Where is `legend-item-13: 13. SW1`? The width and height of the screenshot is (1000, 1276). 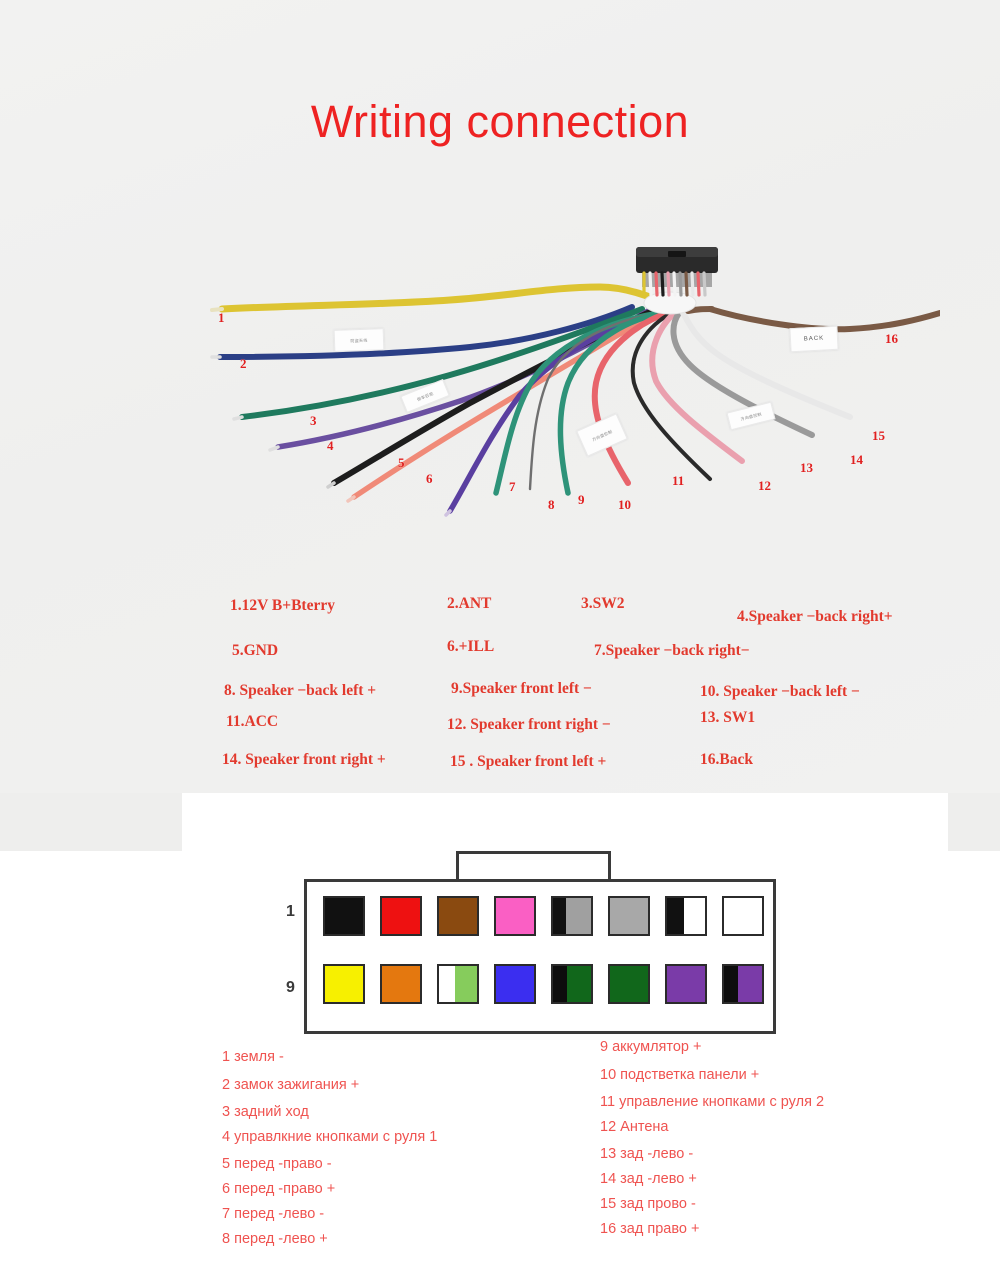
legend-item-13: 13. SW1 is located at coordinates (728, 717).